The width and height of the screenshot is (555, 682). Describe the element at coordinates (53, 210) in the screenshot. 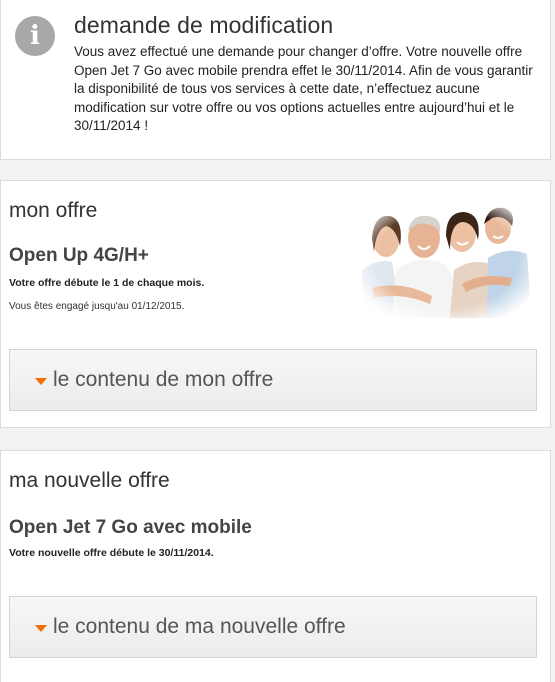

I see `section-title-current-offer: mon offre` at that location.